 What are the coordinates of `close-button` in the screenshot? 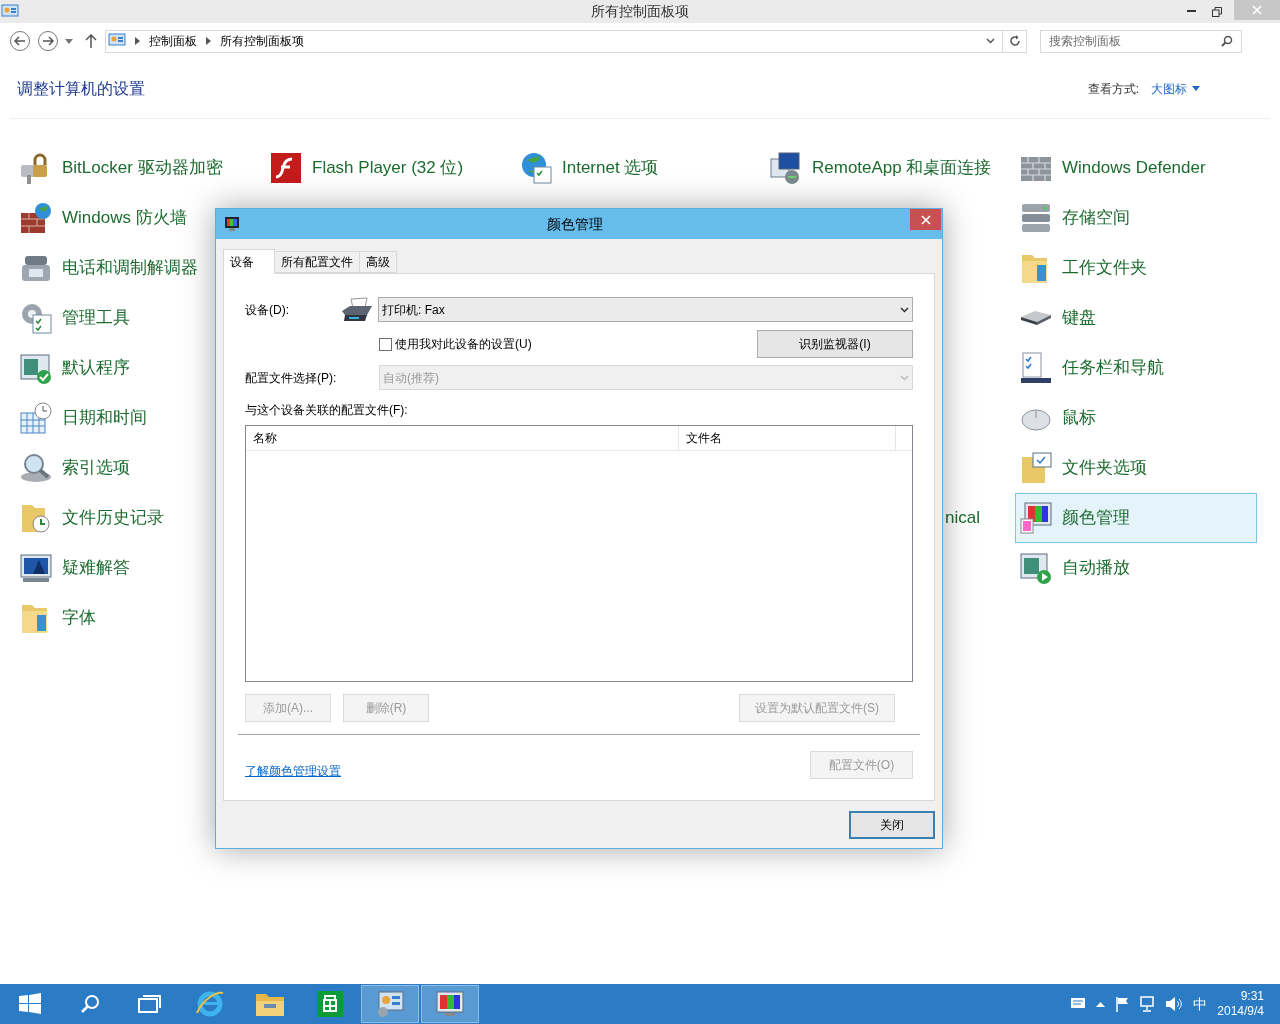 It's located at (925, 219).